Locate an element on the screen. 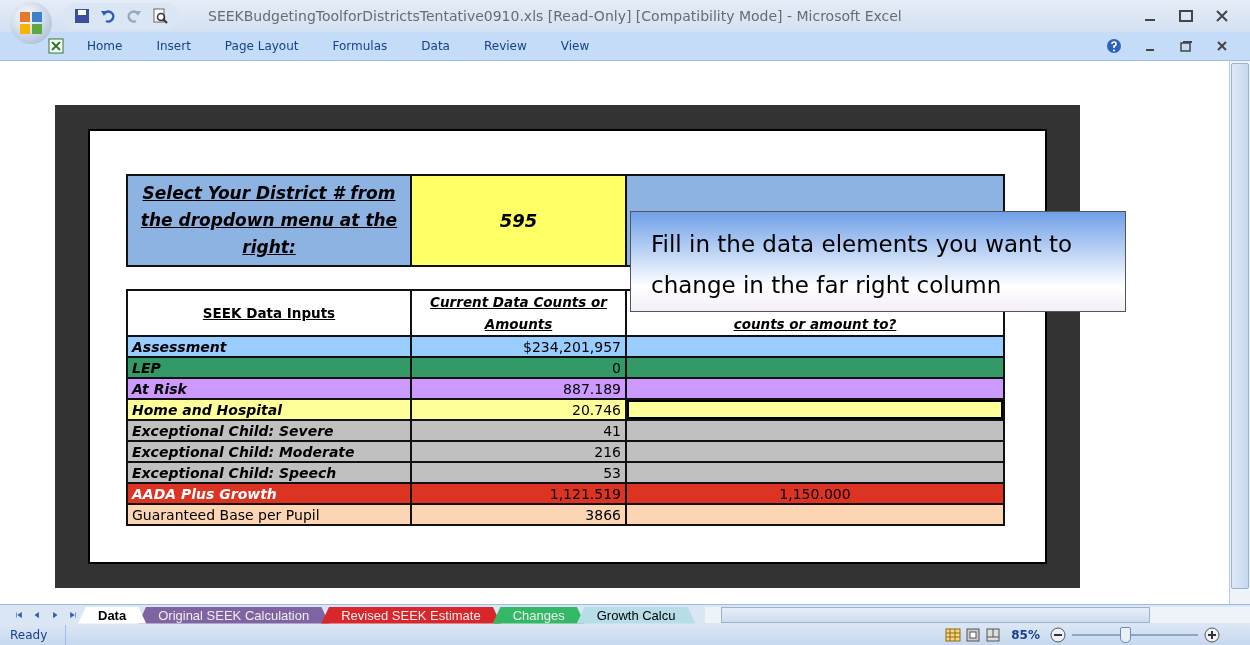  ribbon-tab: View is located at coordinates (575, 46).